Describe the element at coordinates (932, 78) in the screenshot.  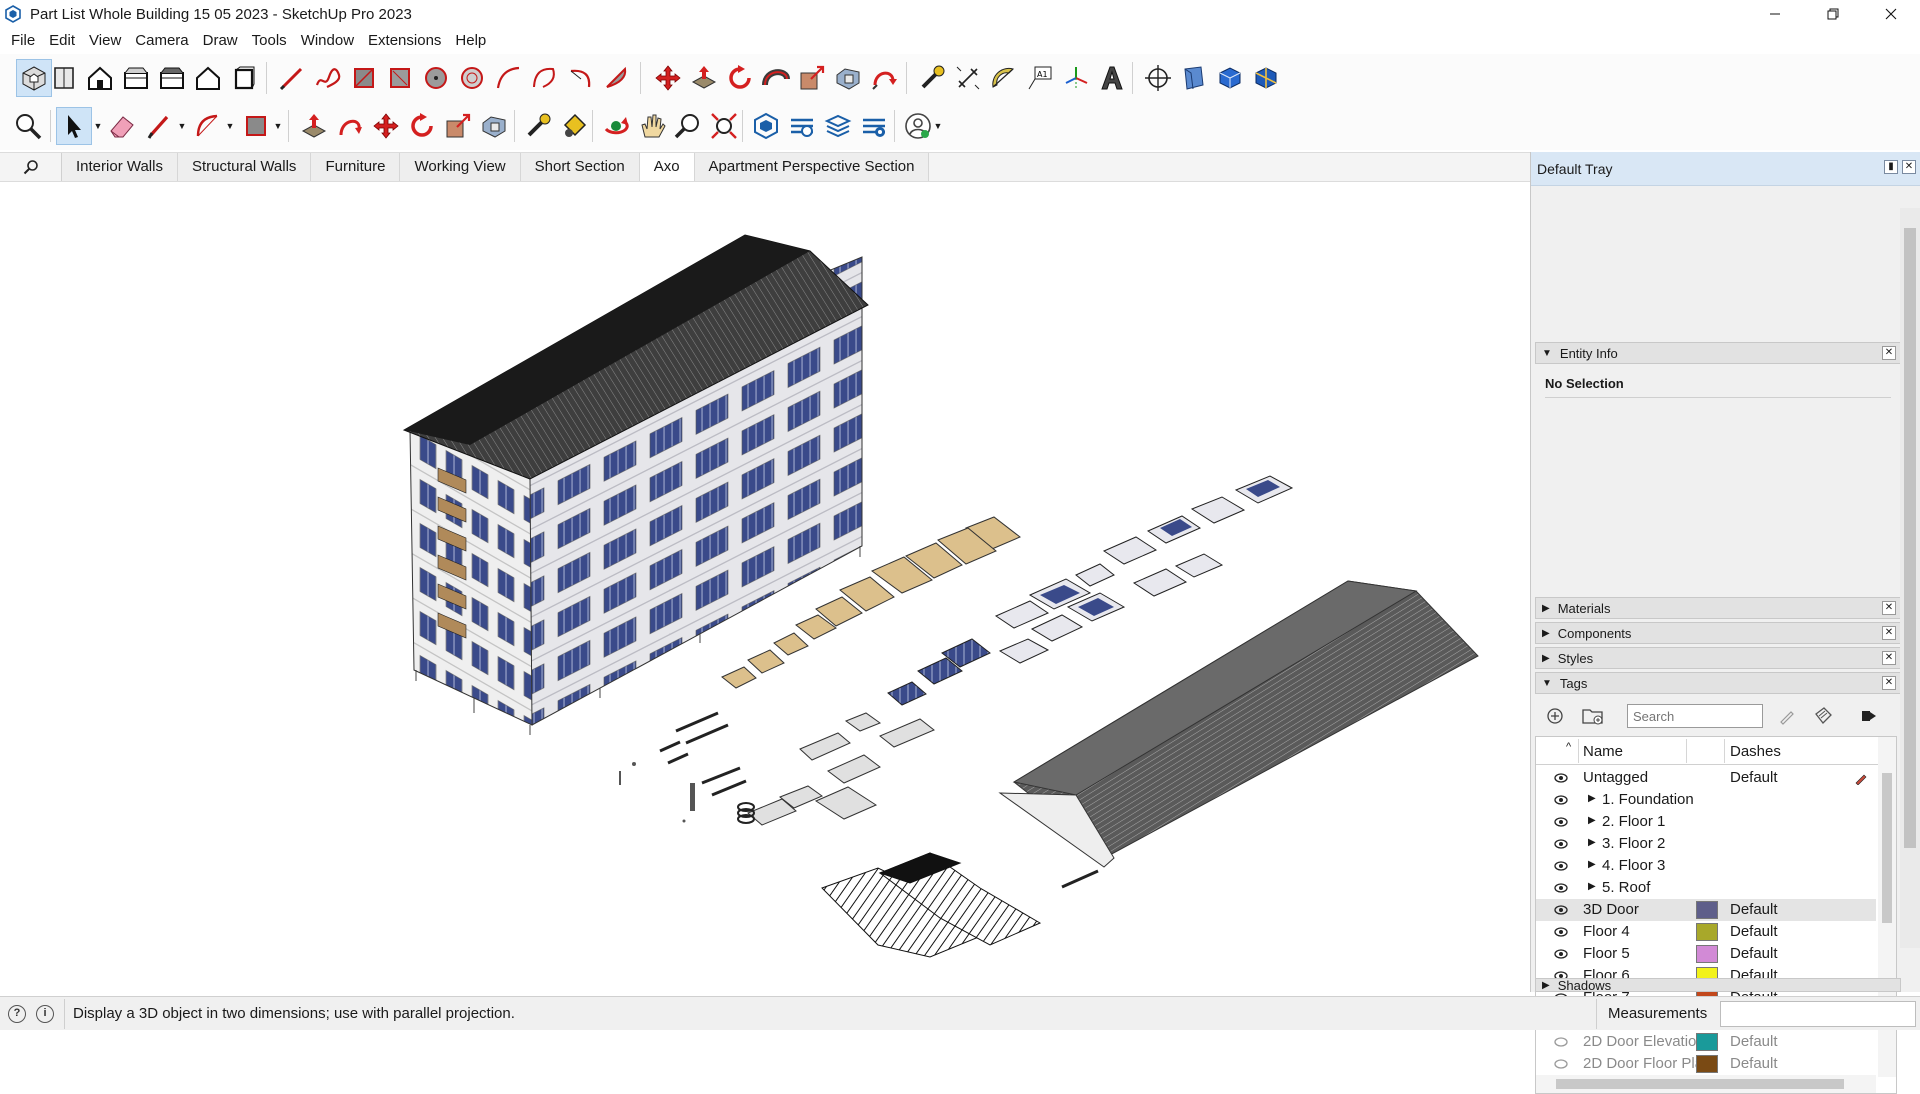
I see `tape-measure-button` at that location.